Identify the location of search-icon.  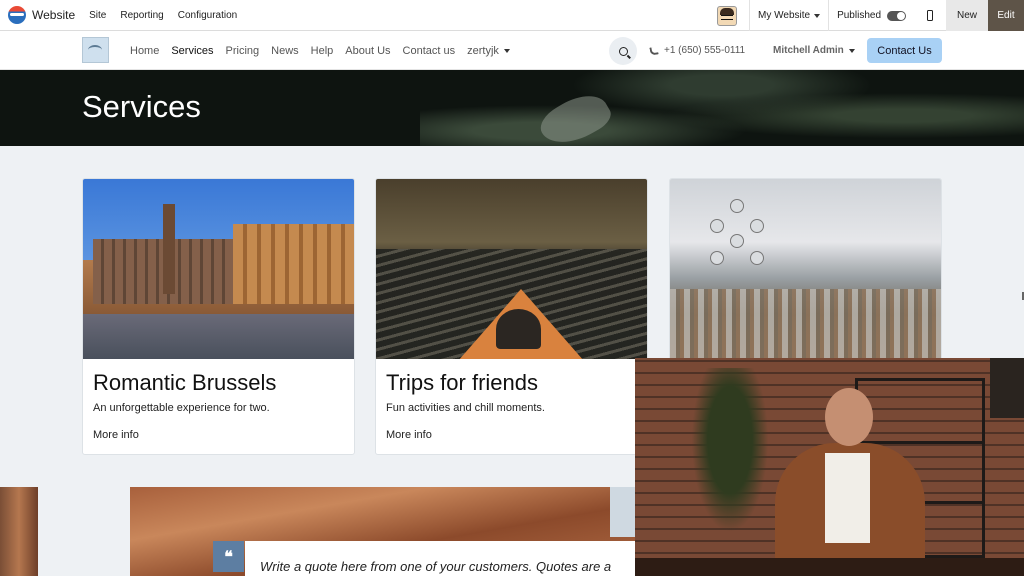
(623, 51).